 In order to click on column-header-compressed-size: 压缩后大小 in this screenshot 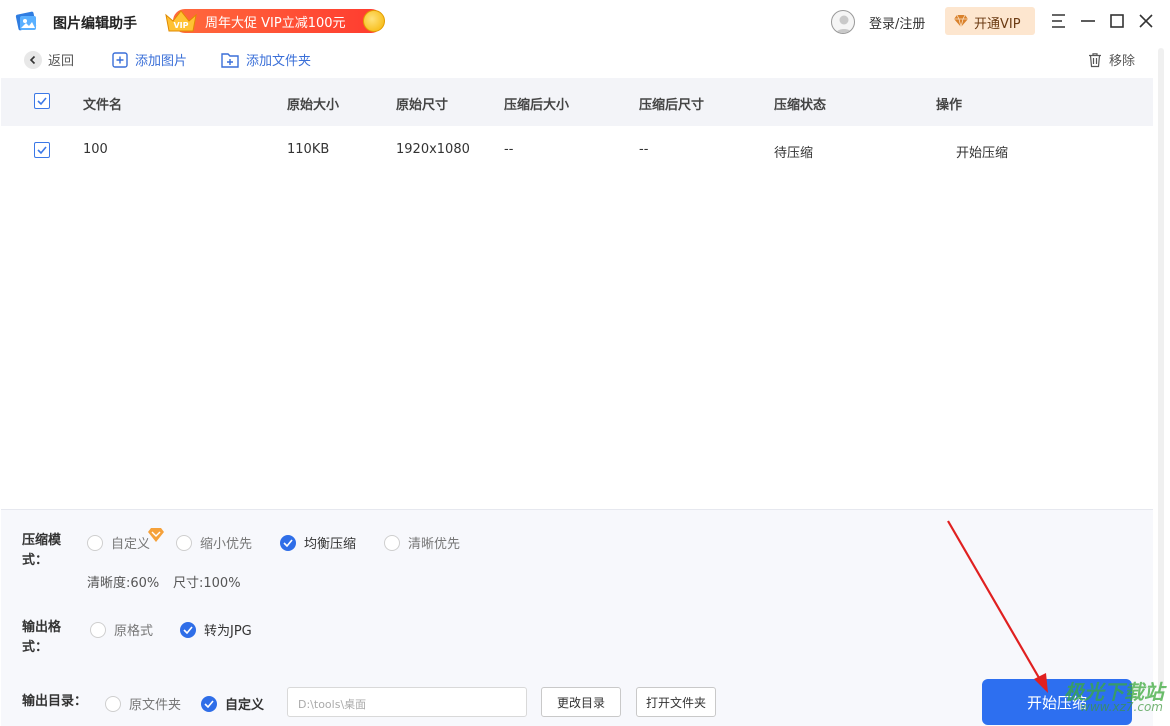, I will do `click(536, 103)`.